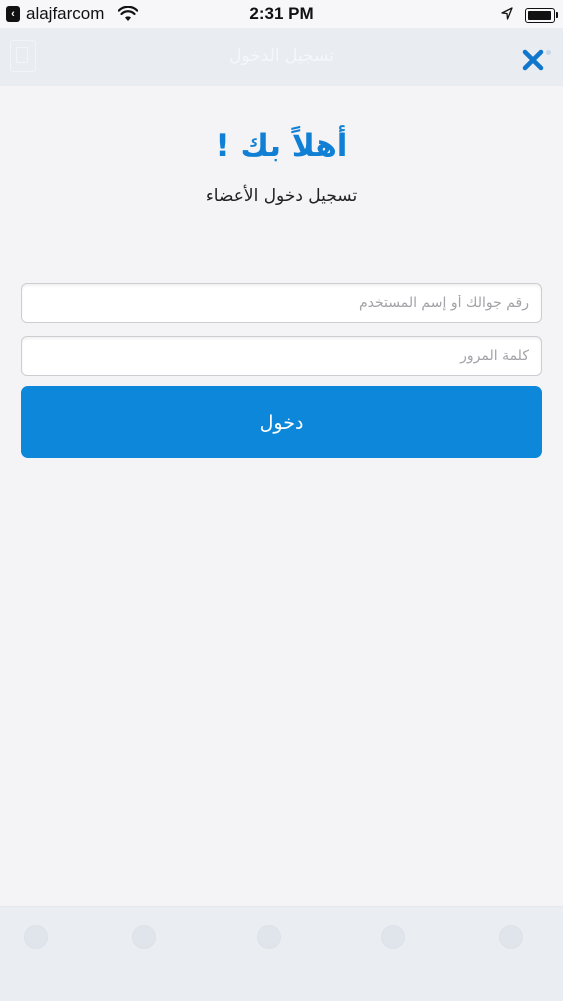  I want to click on welcome-heading: أهلاً بك !, so click(281, 146).